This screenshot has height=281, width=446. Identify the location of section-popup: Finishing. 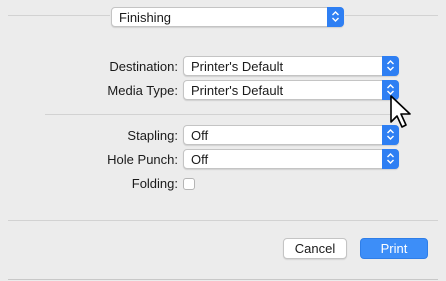
(227, 17).